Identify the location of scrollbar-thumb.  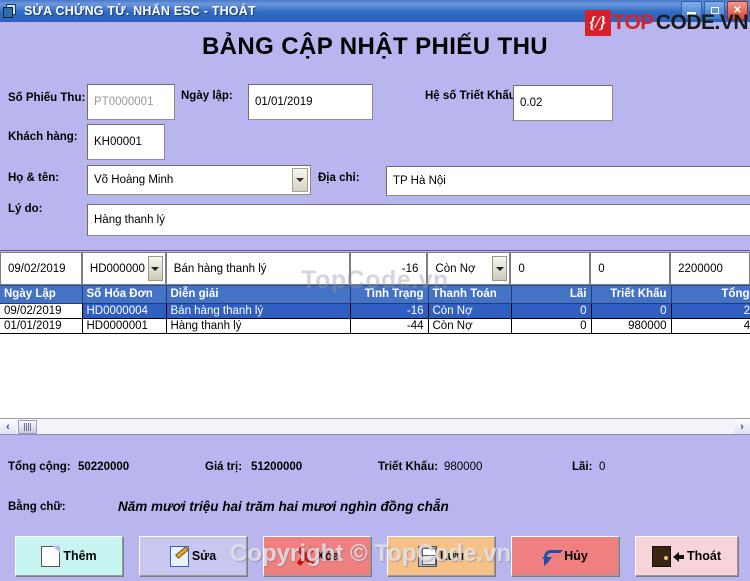
(27, 426).